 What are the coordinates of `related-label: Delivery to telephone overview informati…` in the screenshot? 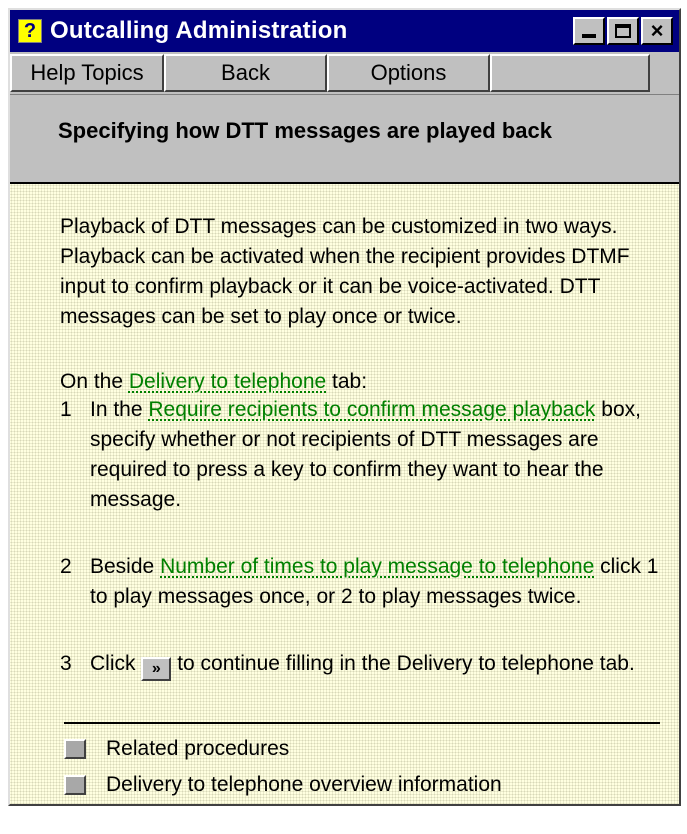 It's located at (304, 784).